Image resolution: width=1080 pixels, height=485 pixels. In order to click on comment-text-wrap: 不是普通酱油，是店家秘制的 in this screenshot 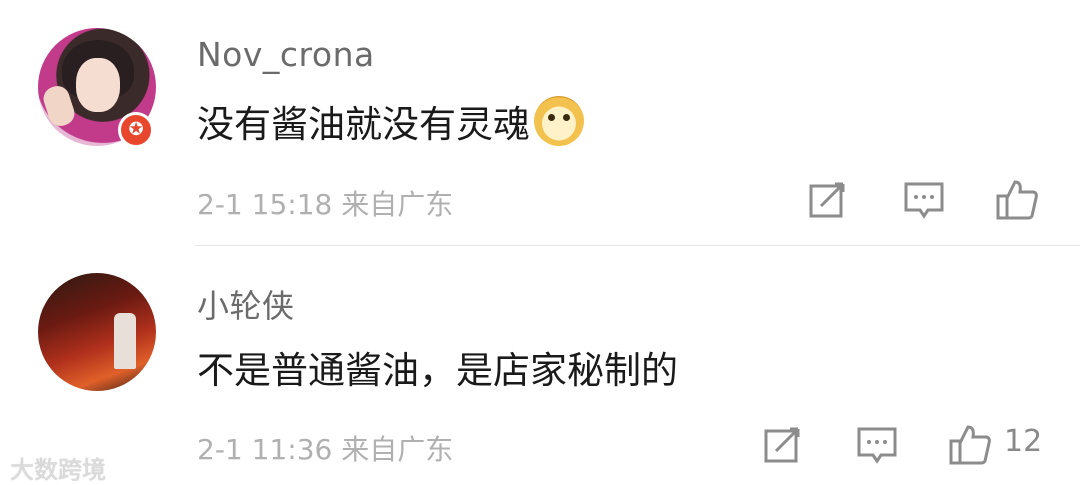, I will do `click(437, 367)`.